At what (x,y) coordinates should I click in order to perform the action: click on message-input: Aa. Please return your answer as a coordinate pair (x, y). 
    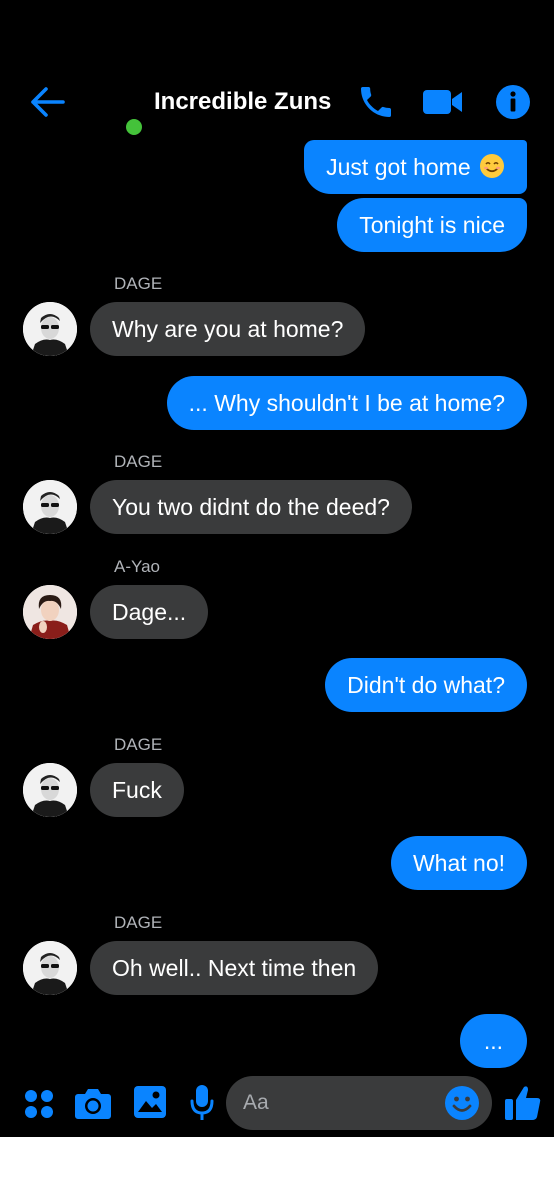
    Looking at the image, I should click on (359, 1103).